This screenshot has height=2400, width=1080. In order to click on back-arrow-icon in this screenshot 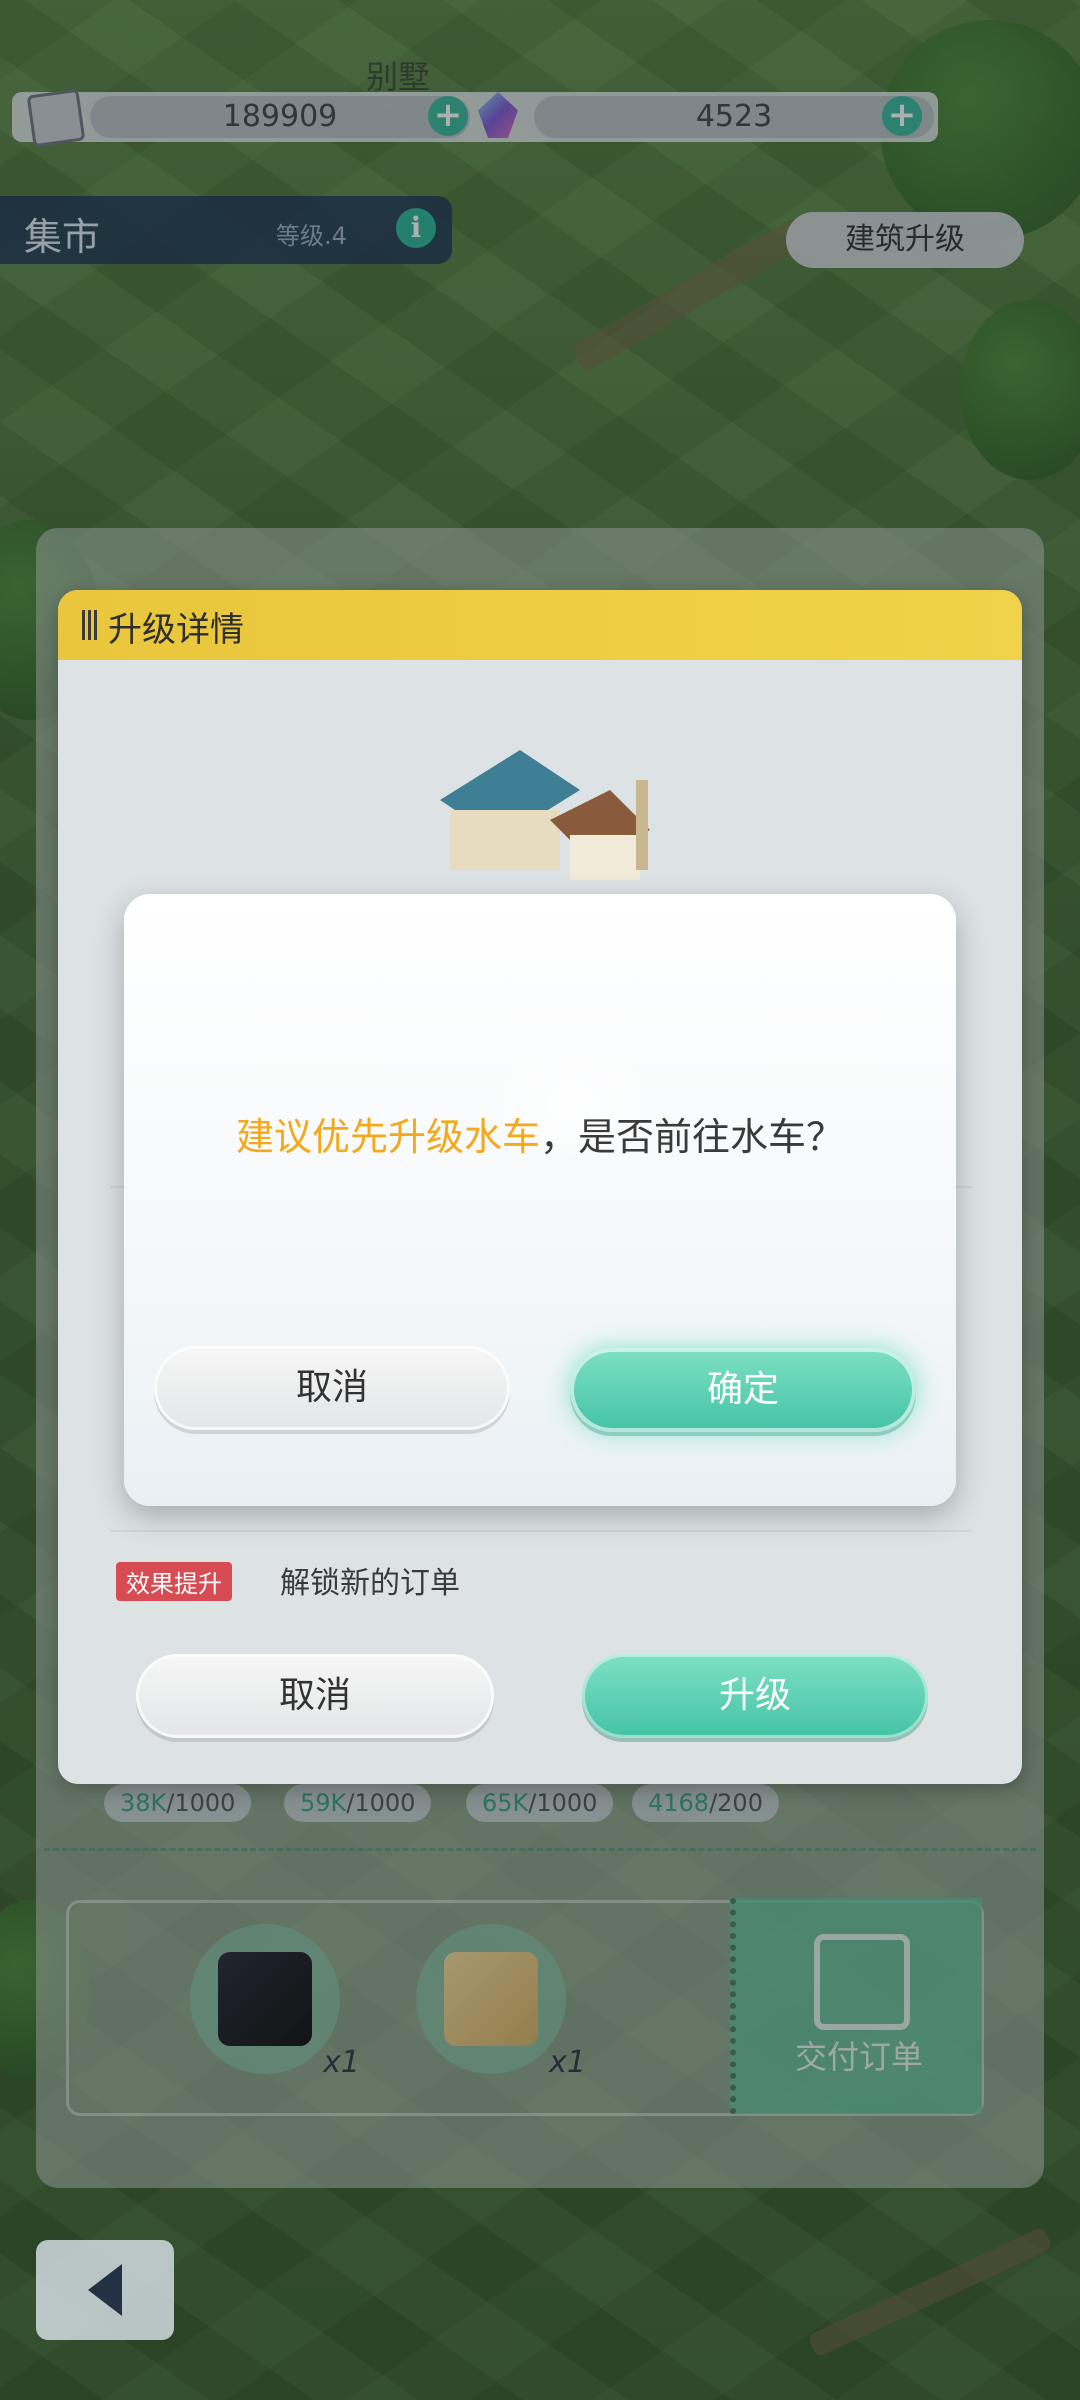, I will do `click(105, 2290)`.